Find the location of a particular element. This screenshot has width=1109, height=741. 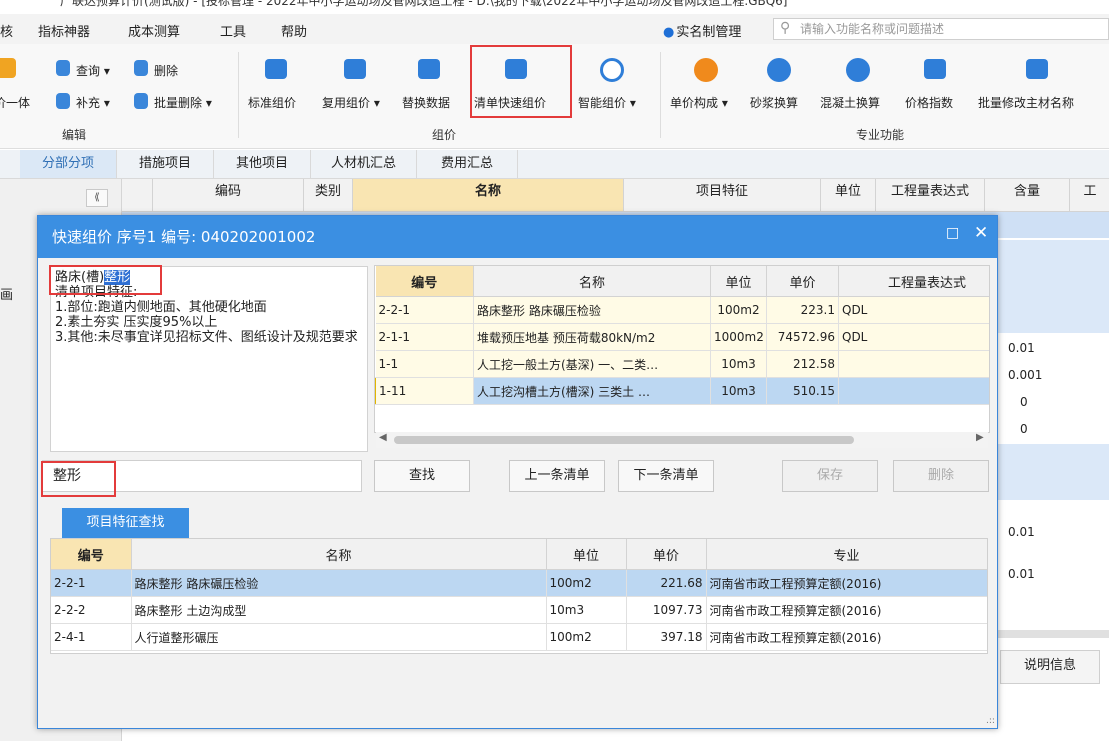

replace-data-icon is located at coordinates (429, 69).